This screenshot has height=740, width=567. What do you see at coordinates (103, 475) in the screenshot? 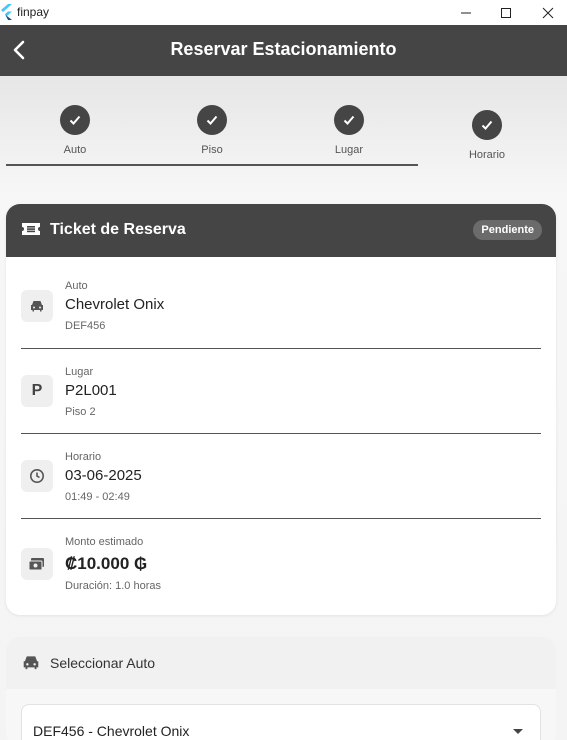
I see `horario-date: 03-06-2025` at bounding box center [103, 475].